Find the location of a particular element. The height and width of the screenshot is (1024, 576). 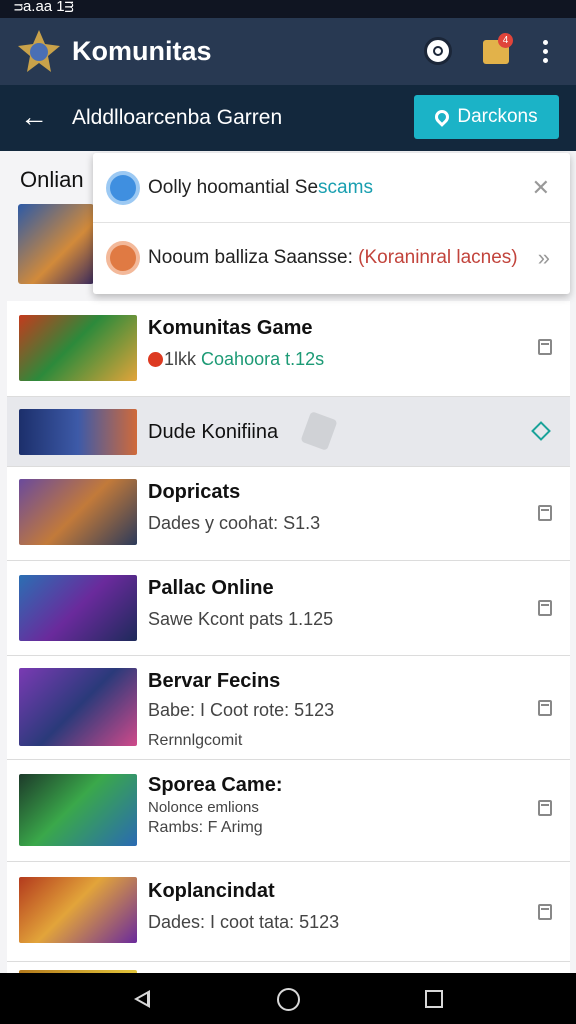

back-arrow-icon: ← is located at coordinates (34, 117).